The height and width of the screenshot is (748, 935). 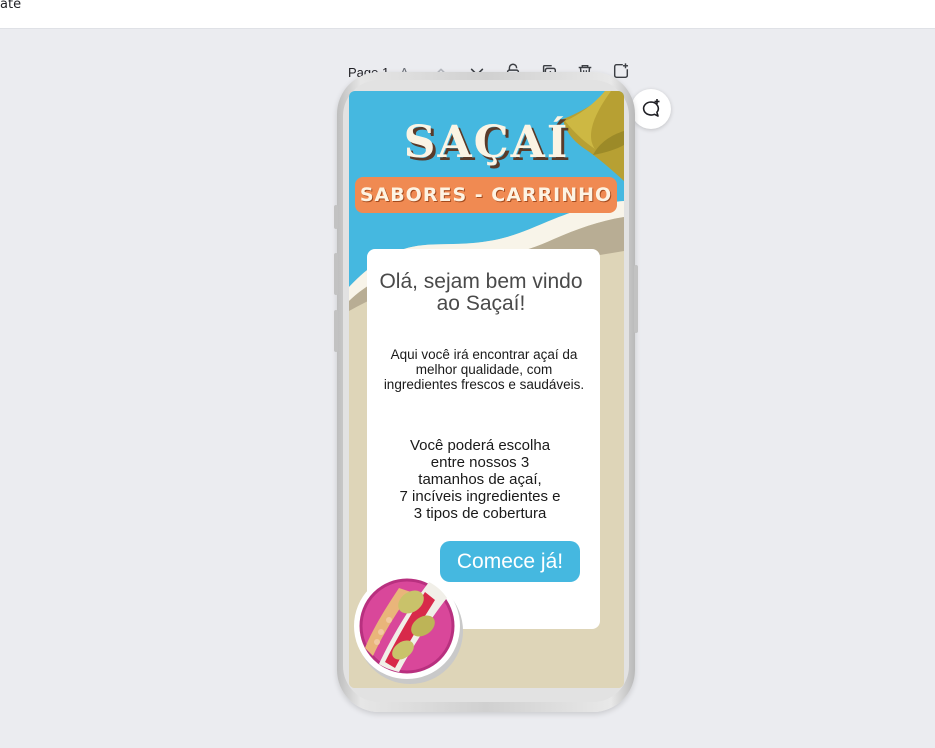 What do you see at coordinates (480, 496) in the screenshot?
I see `options-line: 7 incíveis ingredientes e` at bounding box center [480, 496].